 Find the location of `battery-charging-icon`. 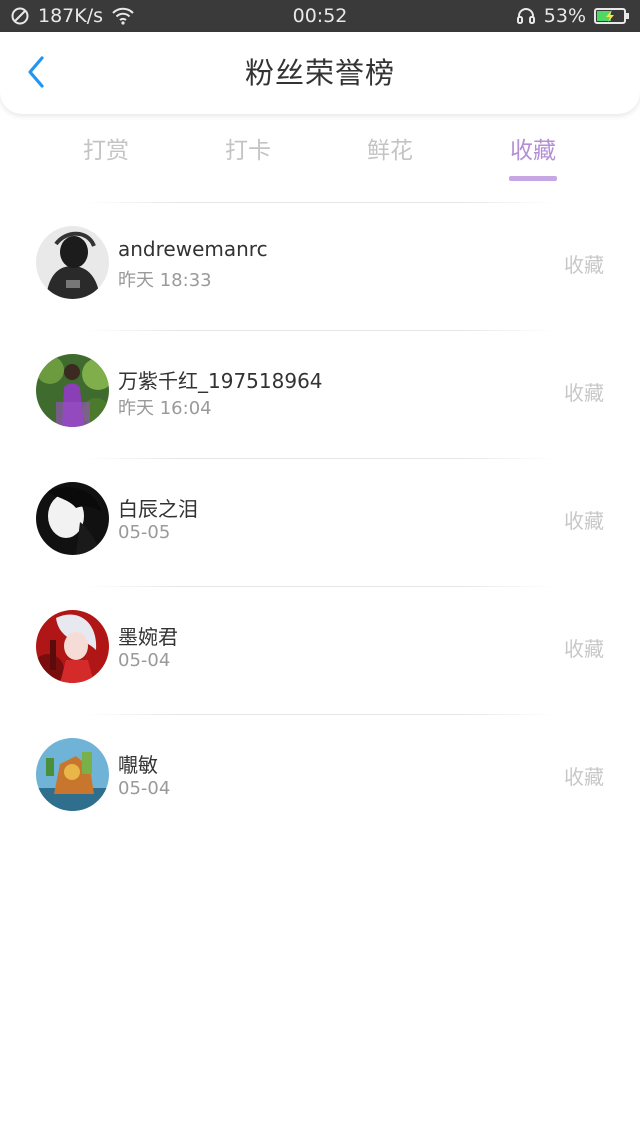

battery-charging-icon is located at coordinates (612, 16).